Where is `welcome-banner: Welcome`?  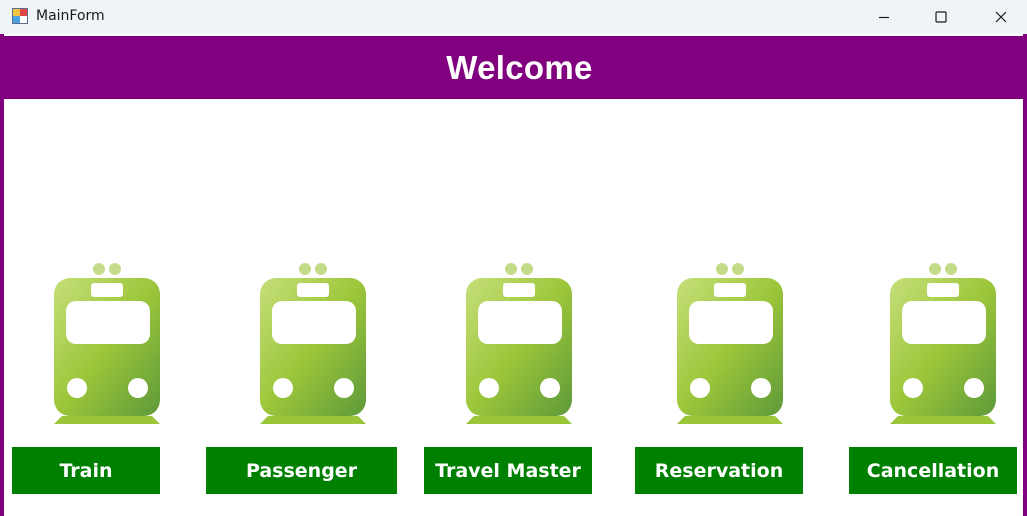 welcome-banner: Welcome is located at coordinates (513, 67).